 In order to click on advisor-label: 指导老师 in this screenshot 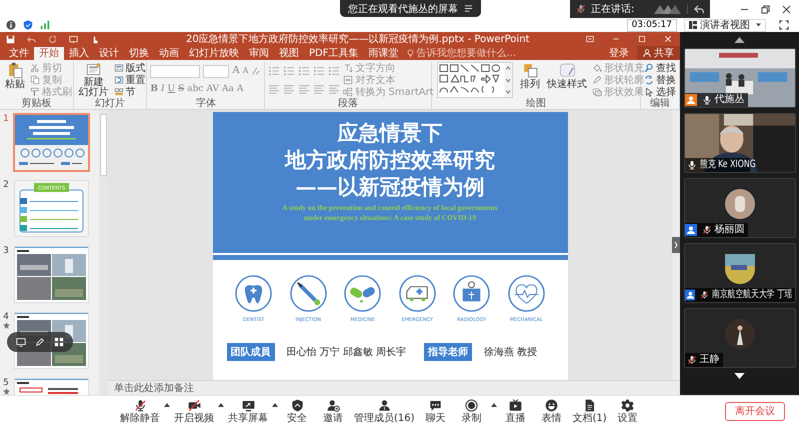, I will do `click(448, 352)`.